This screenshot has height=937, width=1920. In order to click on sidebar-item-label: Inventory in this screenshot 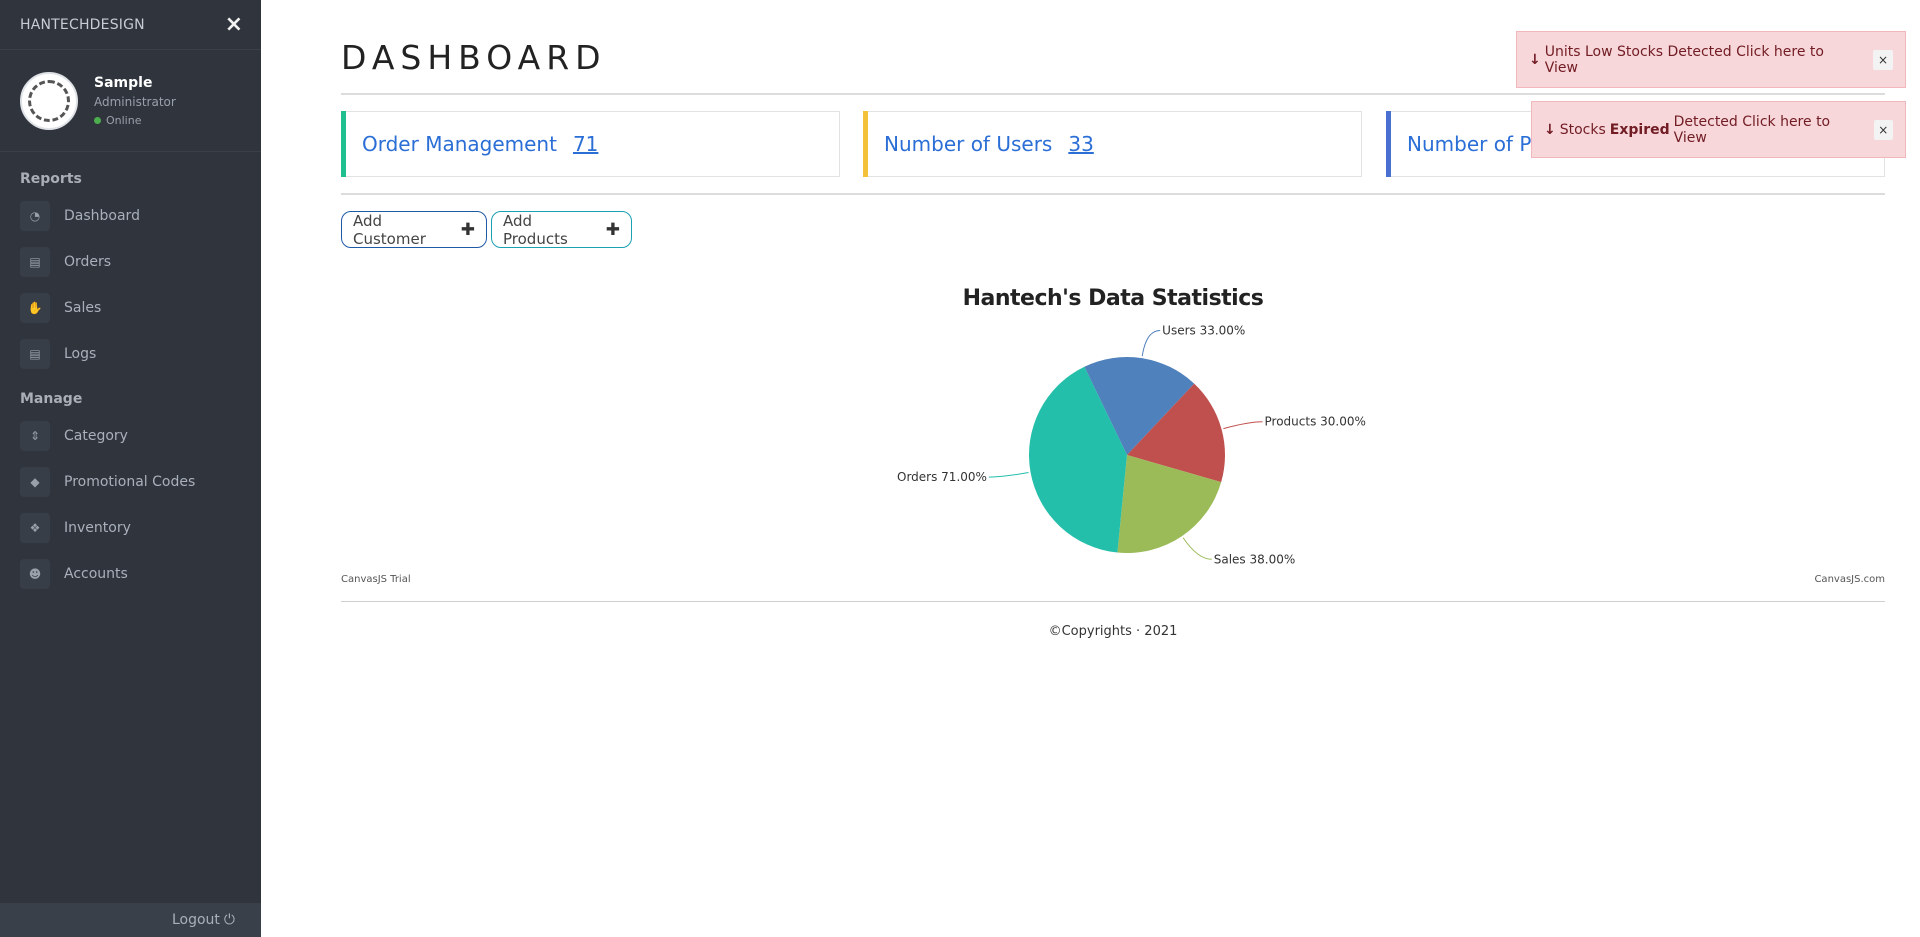, I will do `click(97, 528)`.